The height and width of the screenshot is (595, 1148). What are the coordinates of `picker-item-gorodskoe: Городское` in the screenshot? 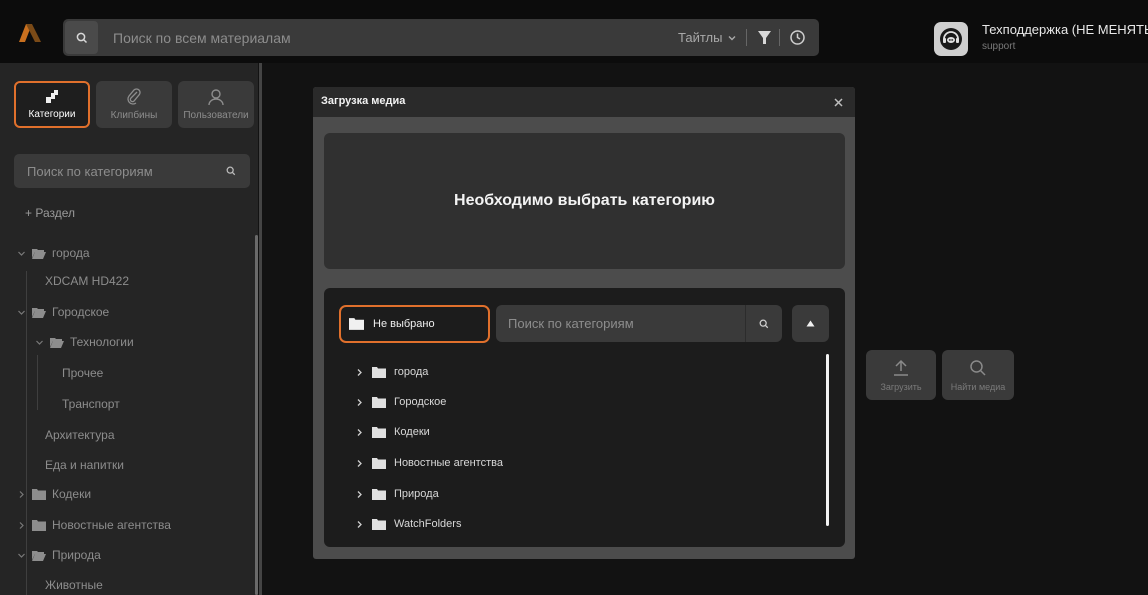 It's located at (400, 402).